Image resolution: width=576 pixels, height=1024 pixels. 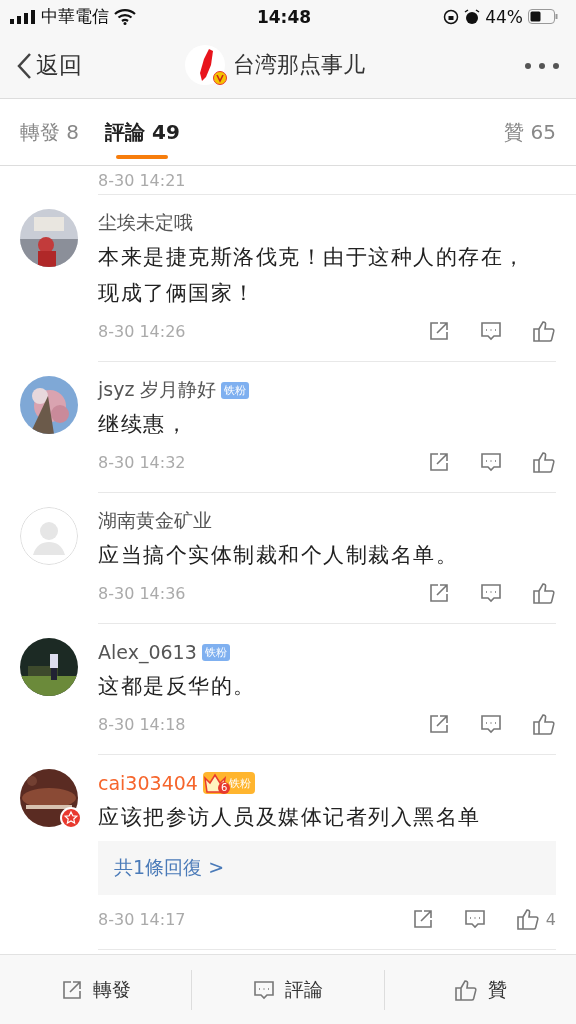 I want to click on like-button: 贊, so click(x=480, y=989).